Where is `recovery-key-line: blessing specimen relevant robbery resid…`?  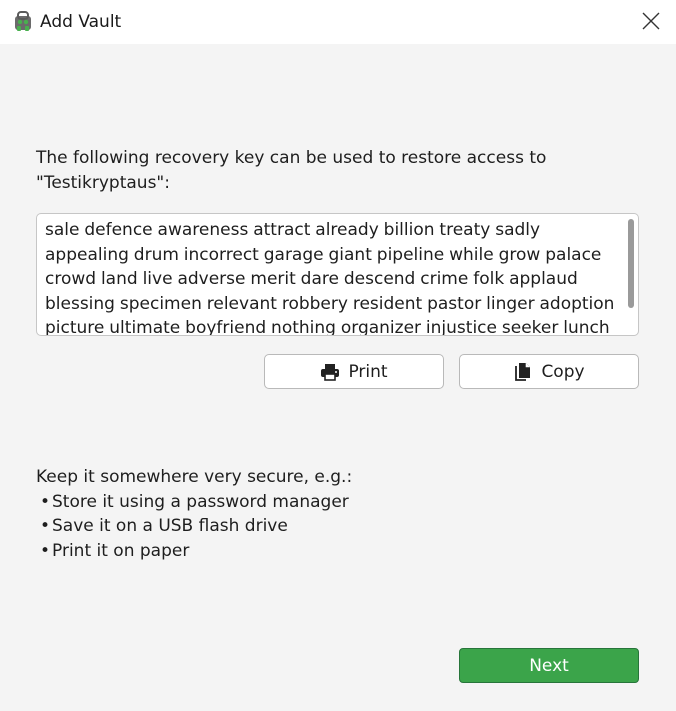
recovery-key-line: blessing specimen relevant robbery resid… is located at coordinates (330, 303).